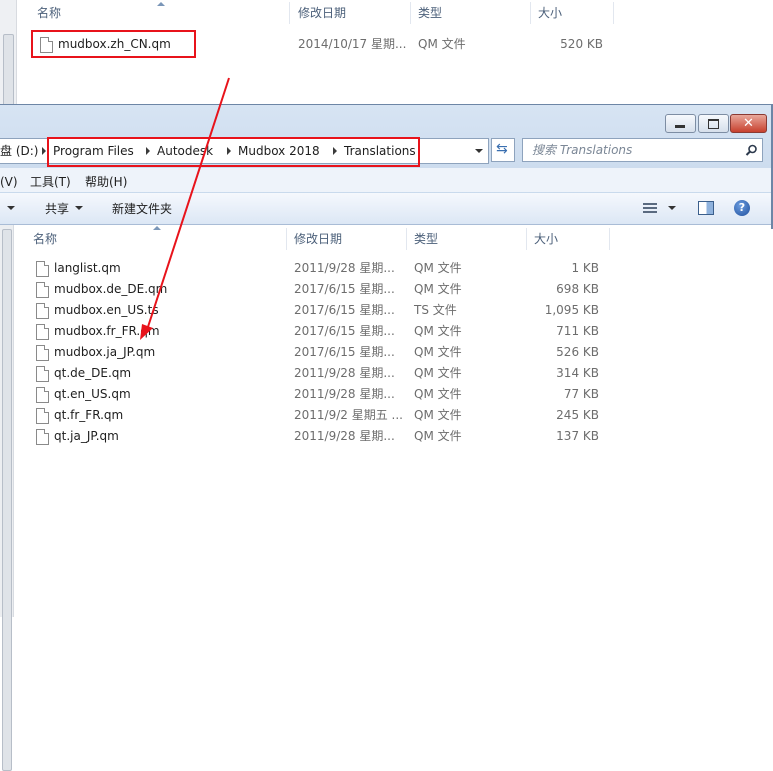  What do you see at coordinates (79, 208) in the screenshot?
I see `share-dropdown-icon` at bounding box center [79, 208].